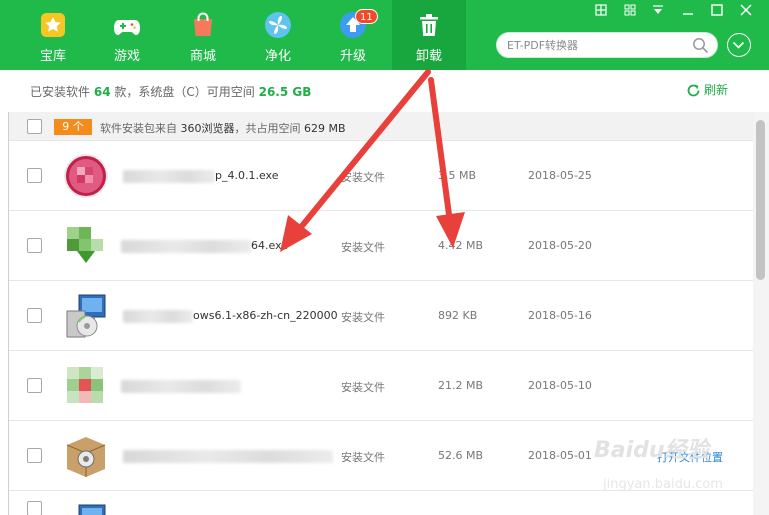 The image size is (769, 515). I want to click on package-name: 64.exe, so click(270, 245).